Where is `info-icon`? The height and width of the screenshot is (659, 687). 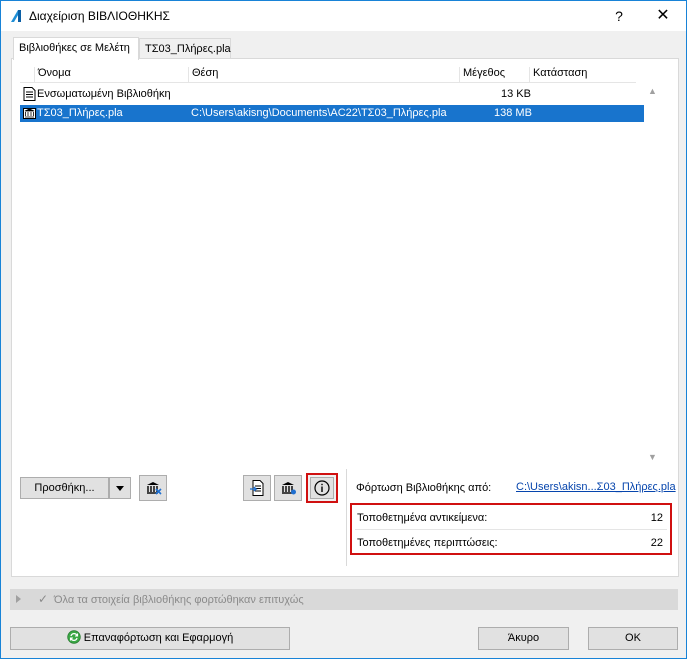
info-icon is located at coordinates (322, 488).